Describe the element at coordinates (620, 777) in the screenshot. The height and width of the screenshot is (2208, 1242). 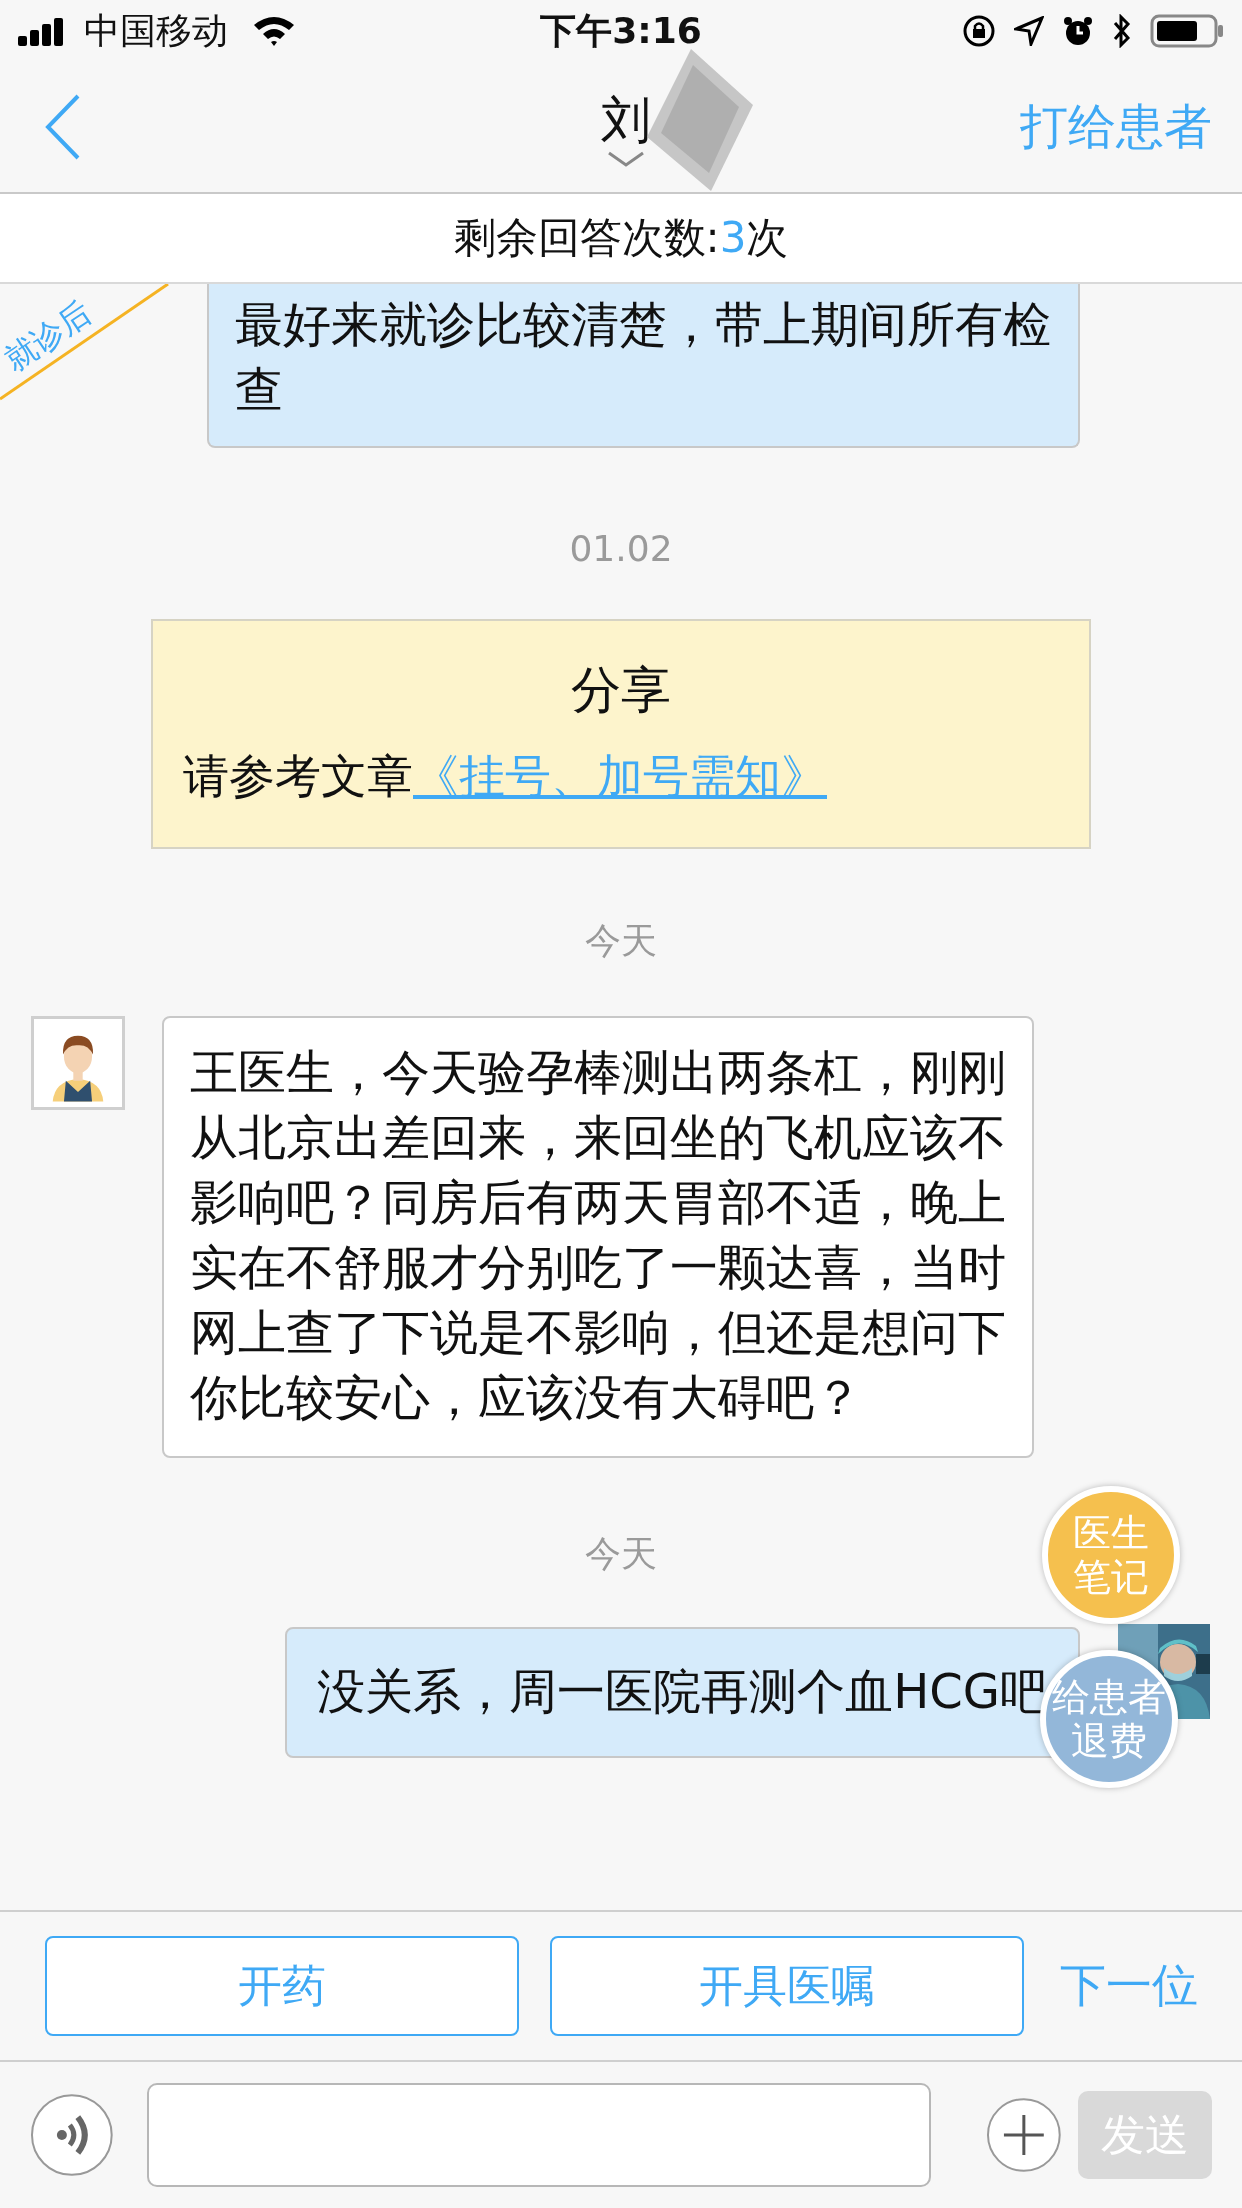
I see `article-link: 《挂号、加号需知》` at that location.